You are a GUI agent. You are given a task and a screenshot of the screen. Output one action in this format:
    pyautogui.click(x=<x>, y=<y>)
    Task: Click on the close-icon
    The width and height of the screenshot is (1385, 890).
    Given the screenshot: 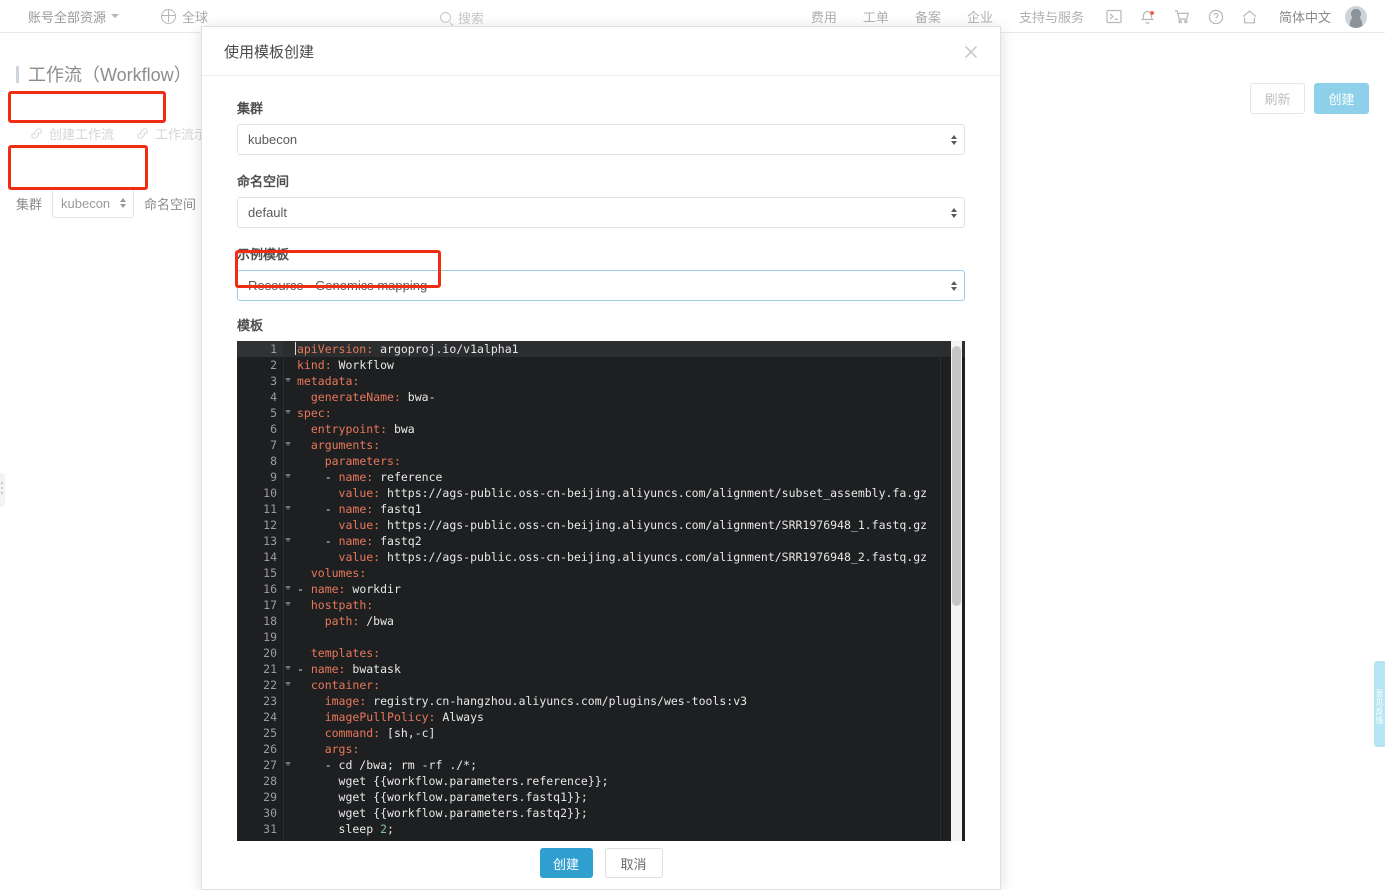 What is the action you would take?
    pyautogui.click(x=971, y=52)
    